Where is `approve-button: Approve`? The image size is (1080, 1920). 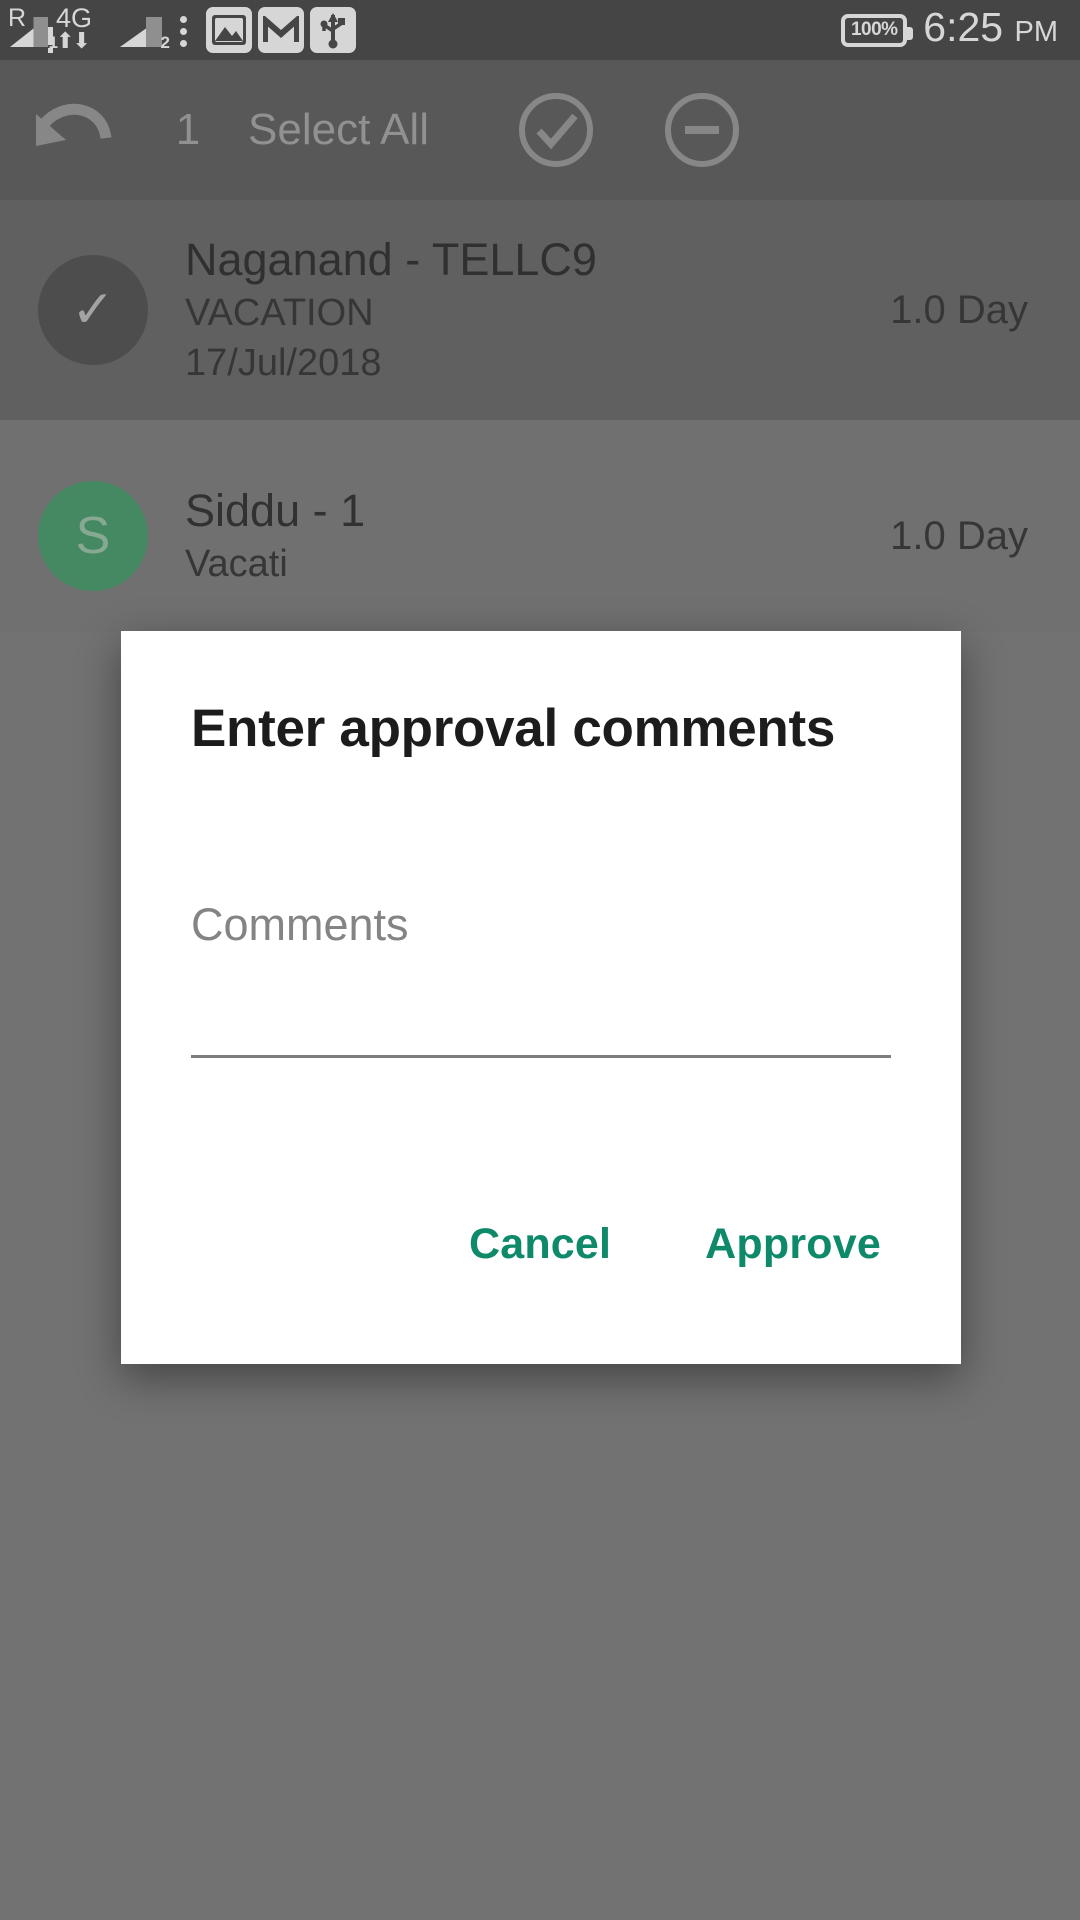 approve-button: Approve is located at coordinates (793, 1244).